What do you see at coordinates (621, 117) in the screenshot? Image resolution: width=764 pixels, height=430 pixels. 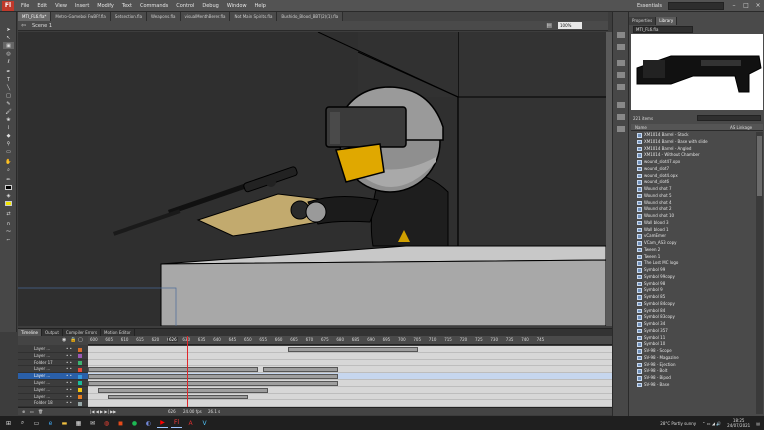 I see `components-icon` at bounding box center [621, 117].